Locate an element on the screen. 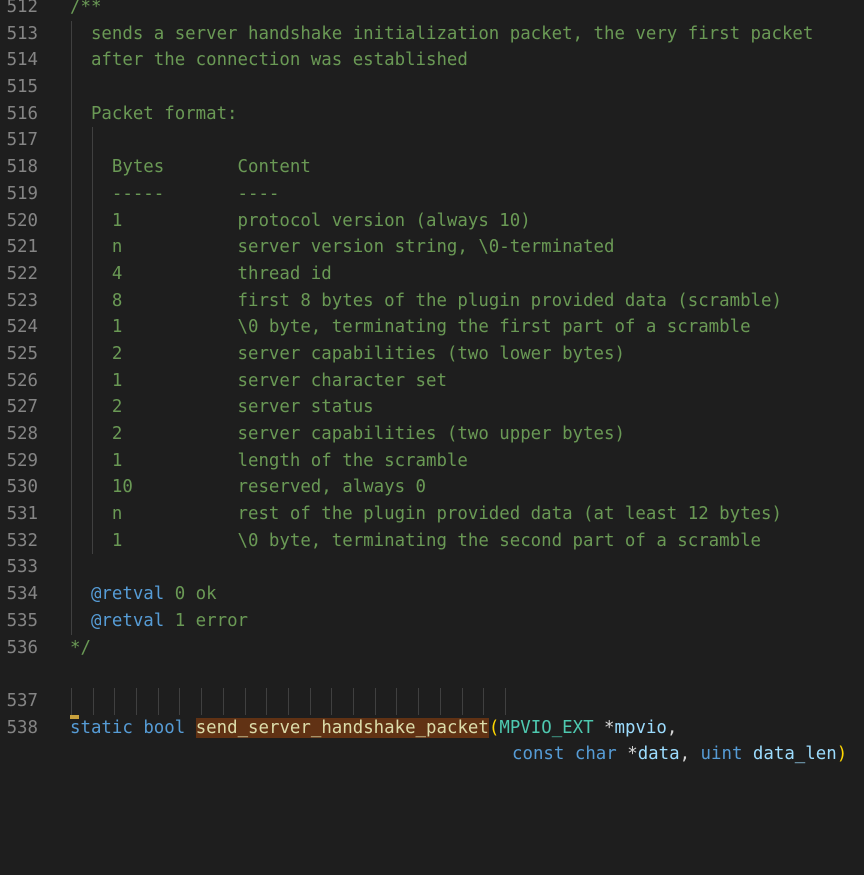  param-type: MPVIO_EXT is located at coordinates (546, 727).